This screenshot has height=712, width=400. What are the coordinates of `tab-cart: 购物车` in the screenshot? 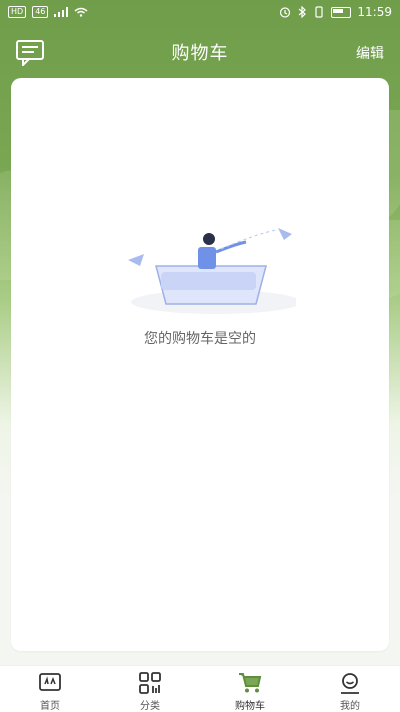 It's located at (250, 689).